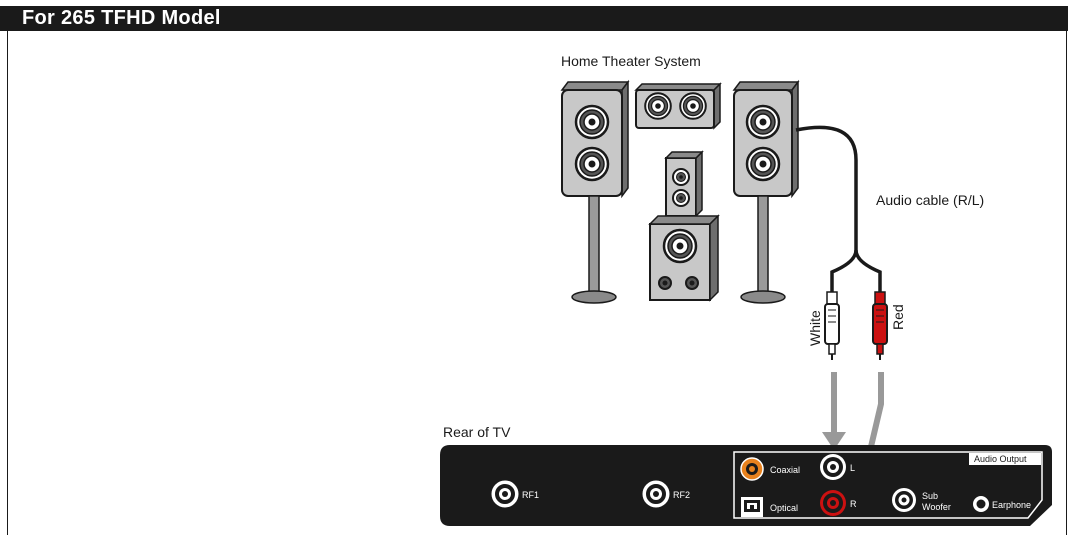  Describe the element at coordinates (631, 61) in the screenshot. I see `home-theater-label: Home Theater System` at that location.